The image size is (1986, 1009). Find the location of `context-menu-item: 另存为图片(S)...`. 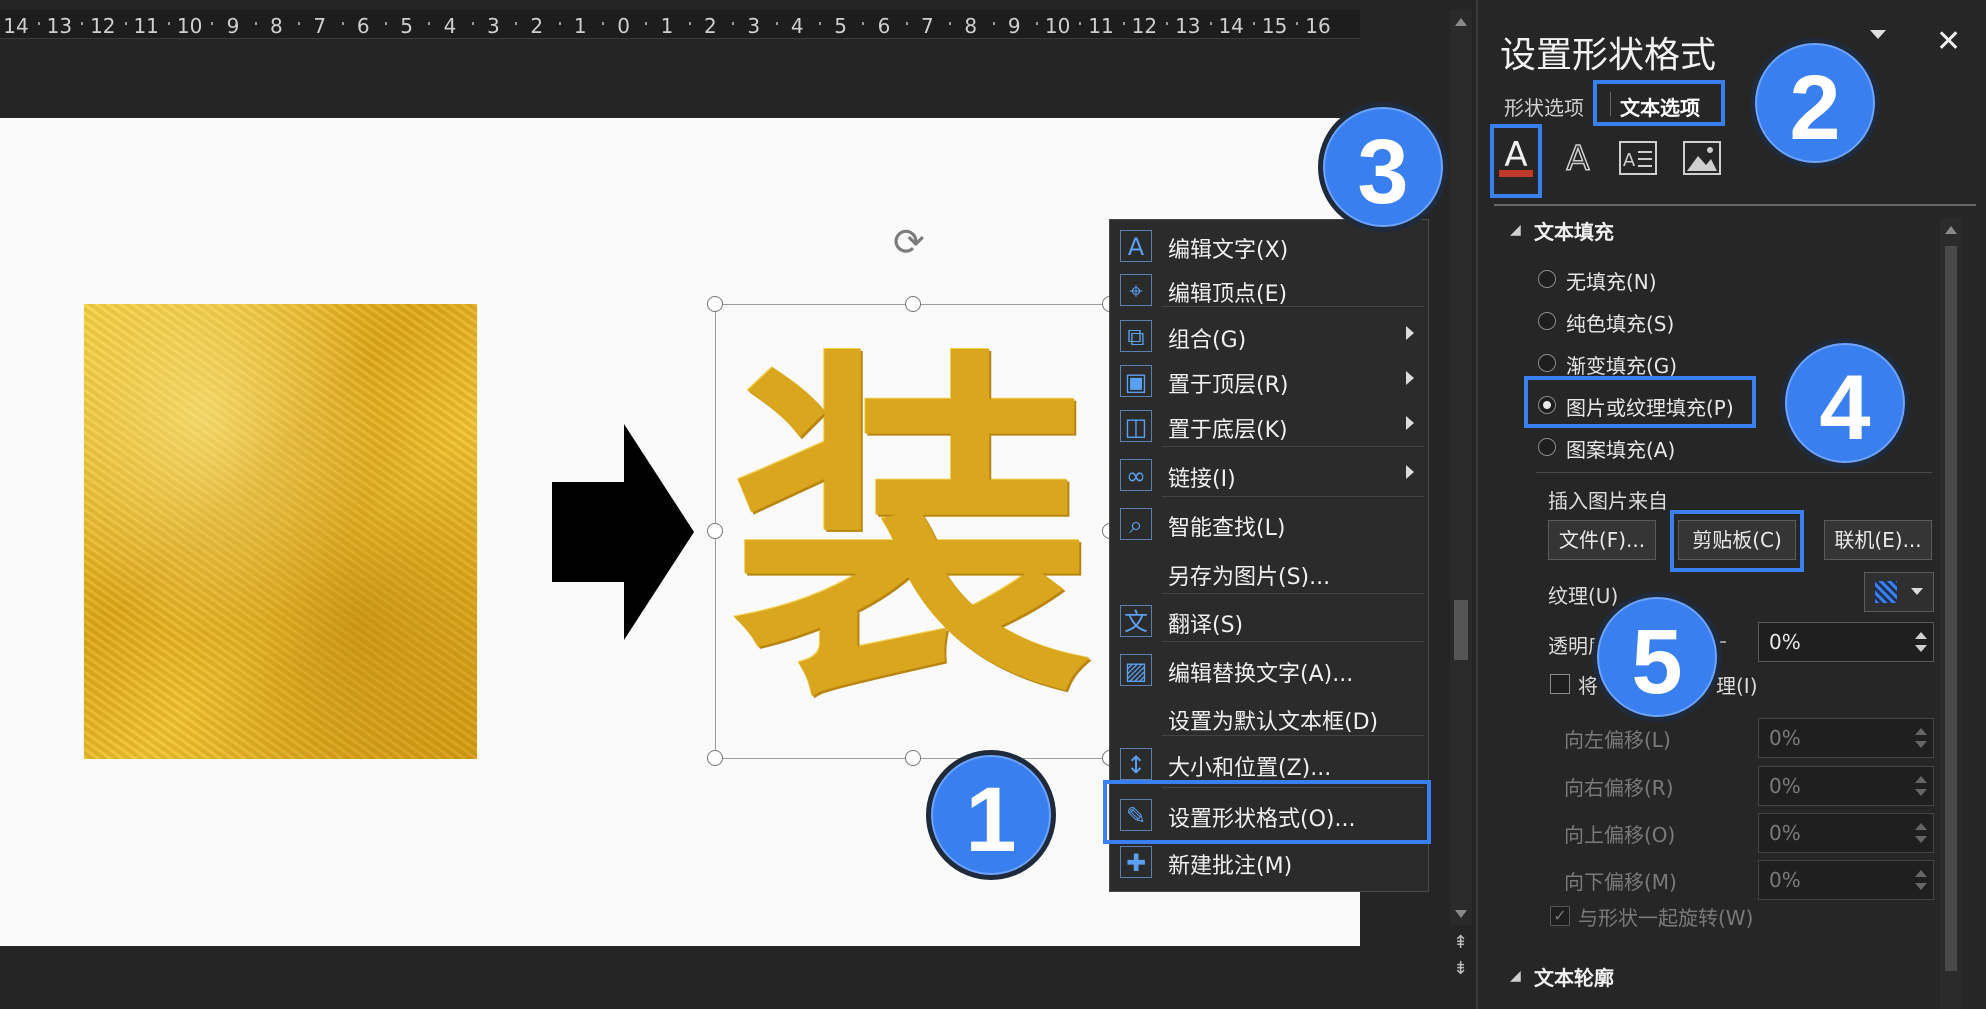

context-menu-item: 另存为图片(S)... is located at coordinates (1269, 573).